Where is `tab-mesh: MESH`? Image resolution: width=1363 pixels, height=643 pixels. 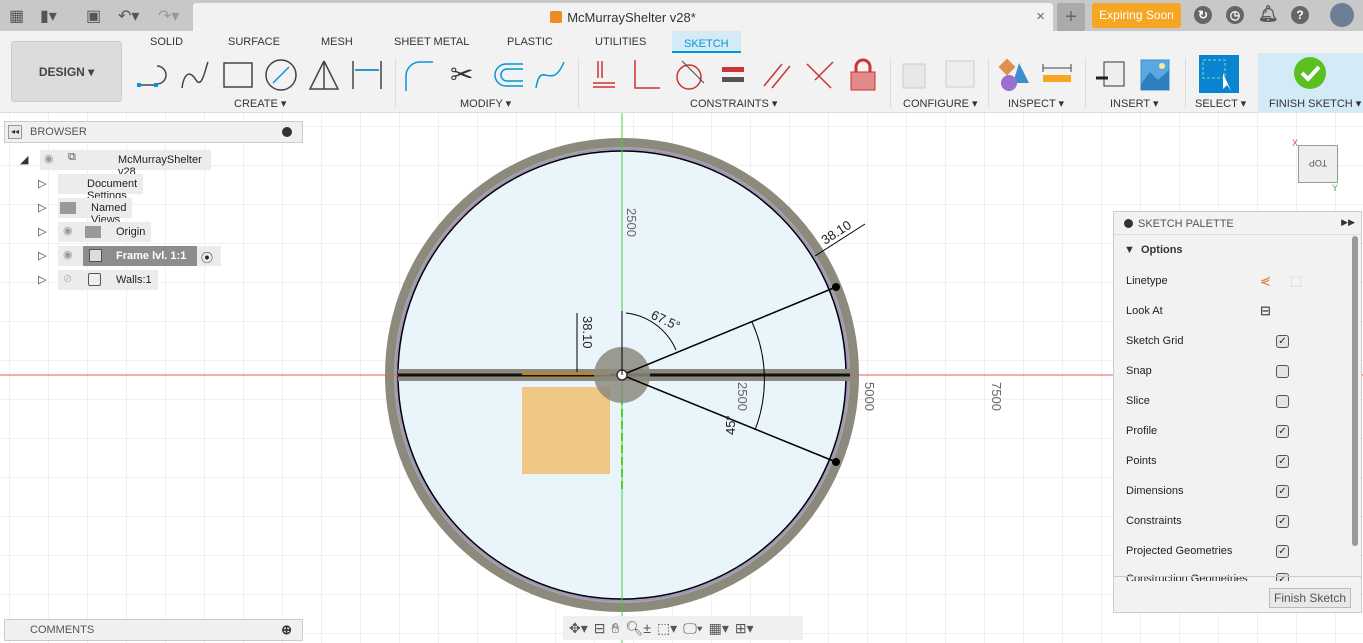 tab-mesh: MESH is located at coordinates (337, 42).